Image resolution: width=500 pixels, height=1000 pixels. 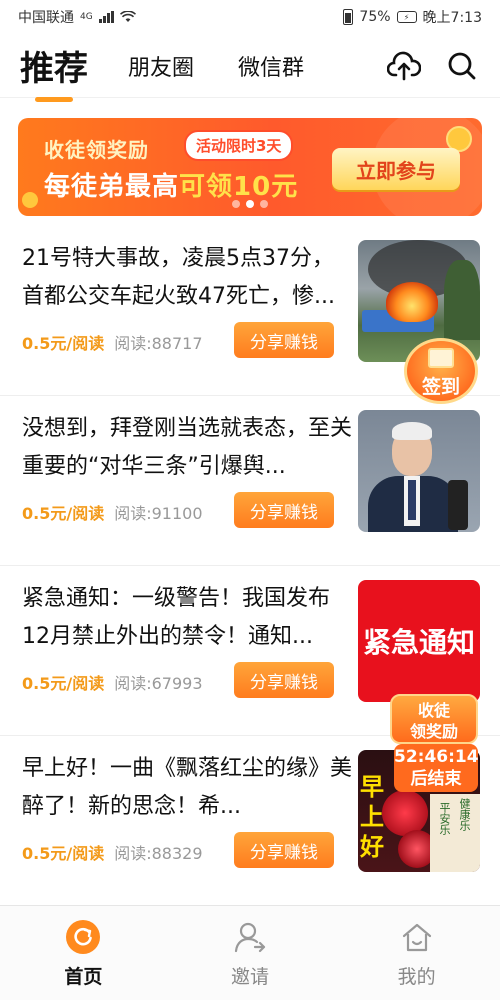 I want to click on banner-sub-highlight: 可领10元, so click(x=239, y=187).